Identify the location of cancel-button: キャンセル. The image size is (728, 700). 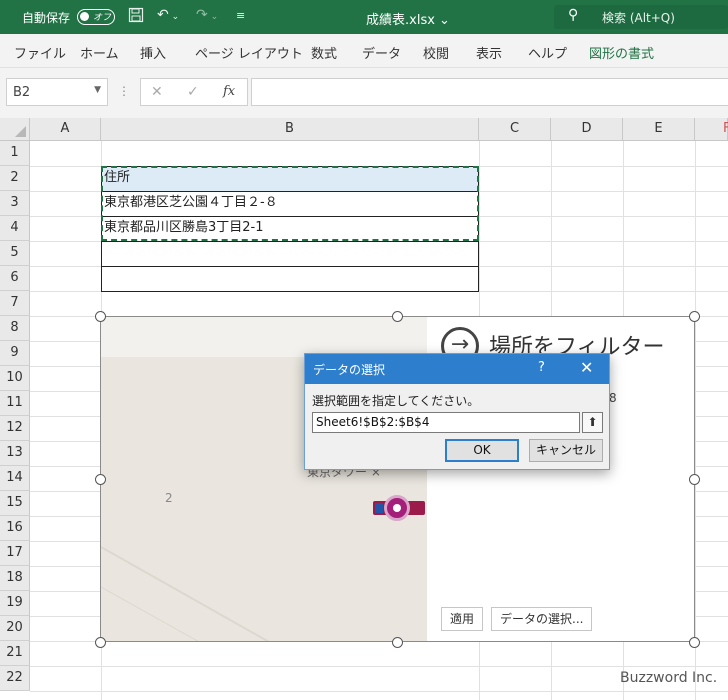
(566, 450).